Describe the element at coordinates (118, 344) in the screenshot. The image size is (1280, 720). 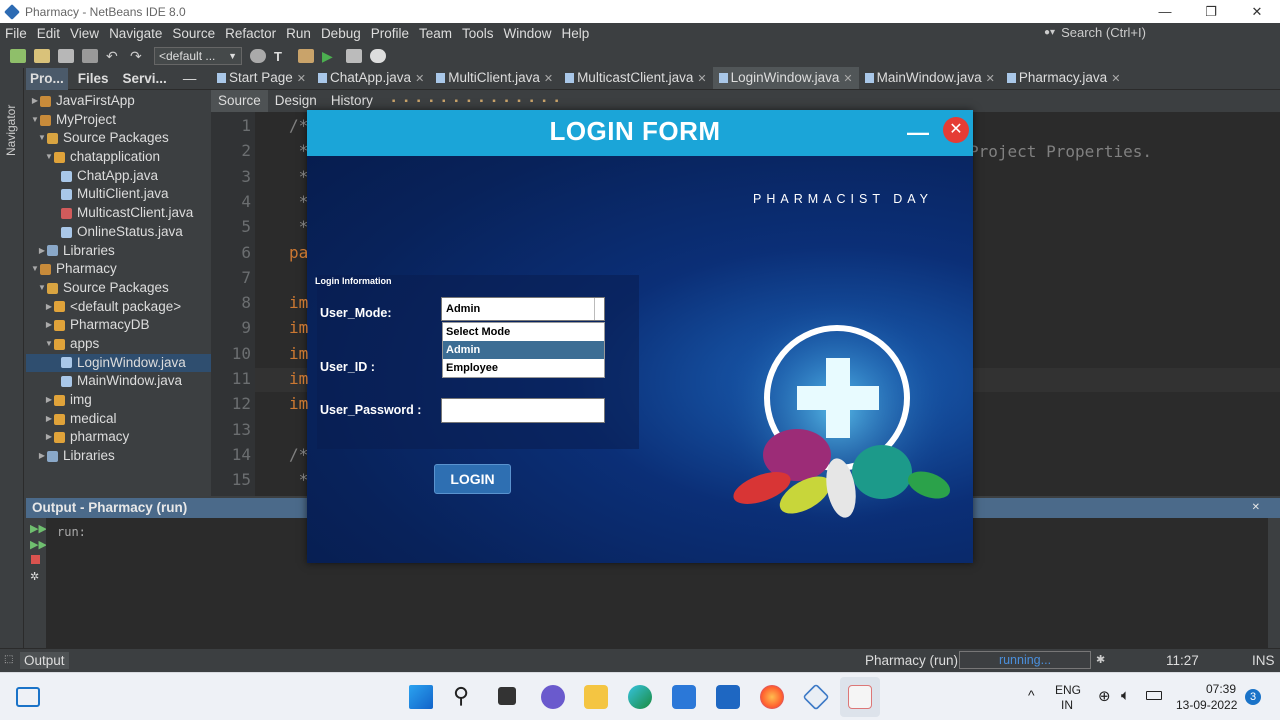
I see `tree-item: ▼ apps` at that location.